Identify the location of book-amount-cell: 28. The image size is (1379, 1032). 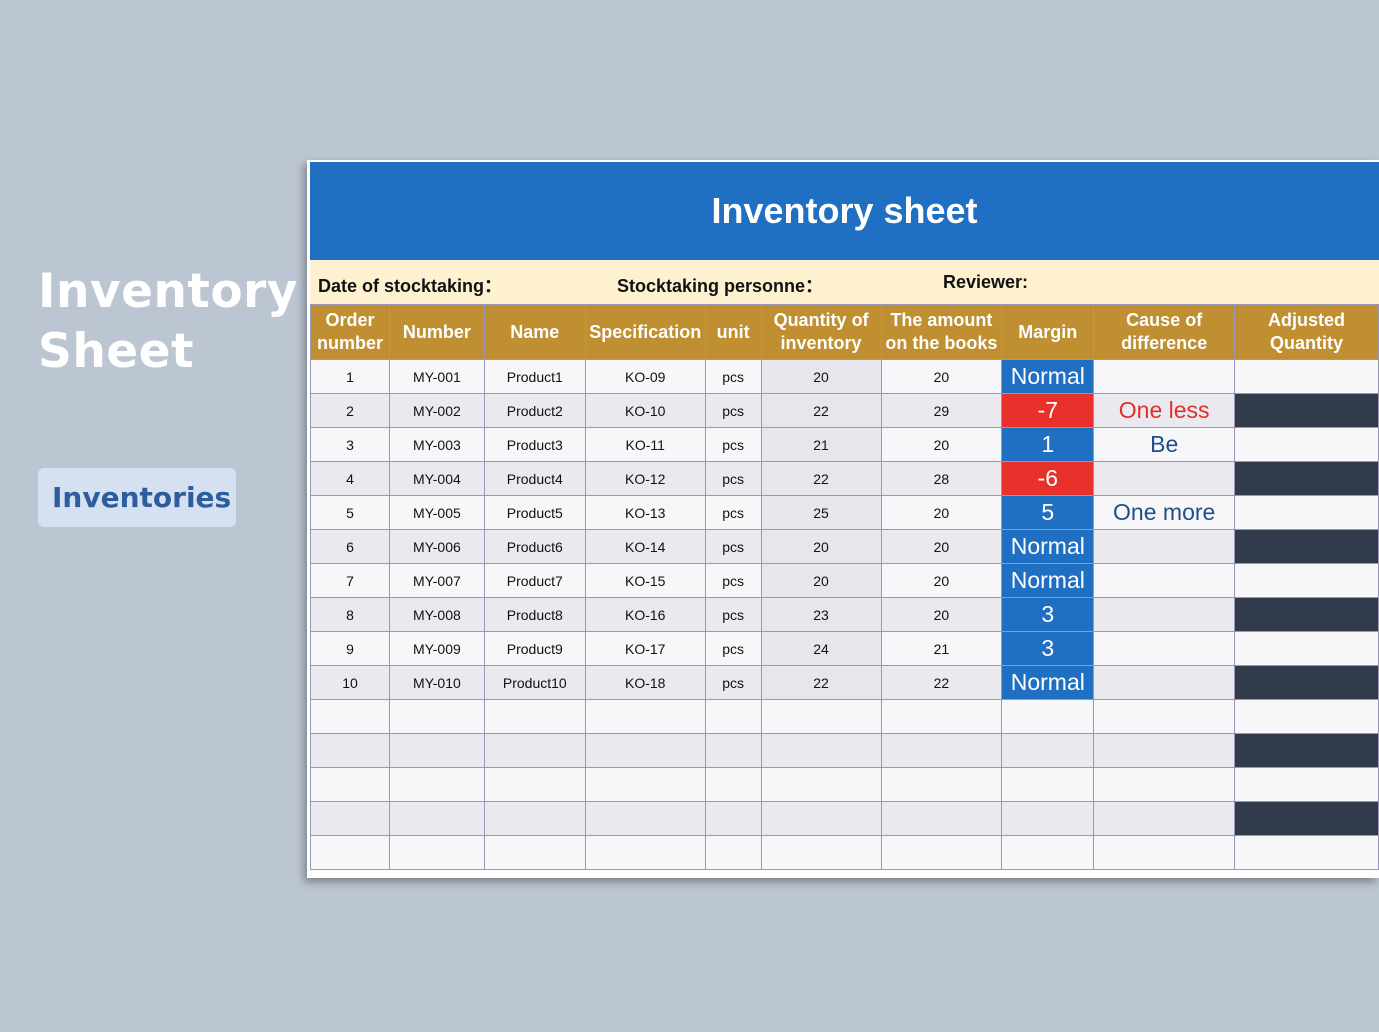
(941, 478).